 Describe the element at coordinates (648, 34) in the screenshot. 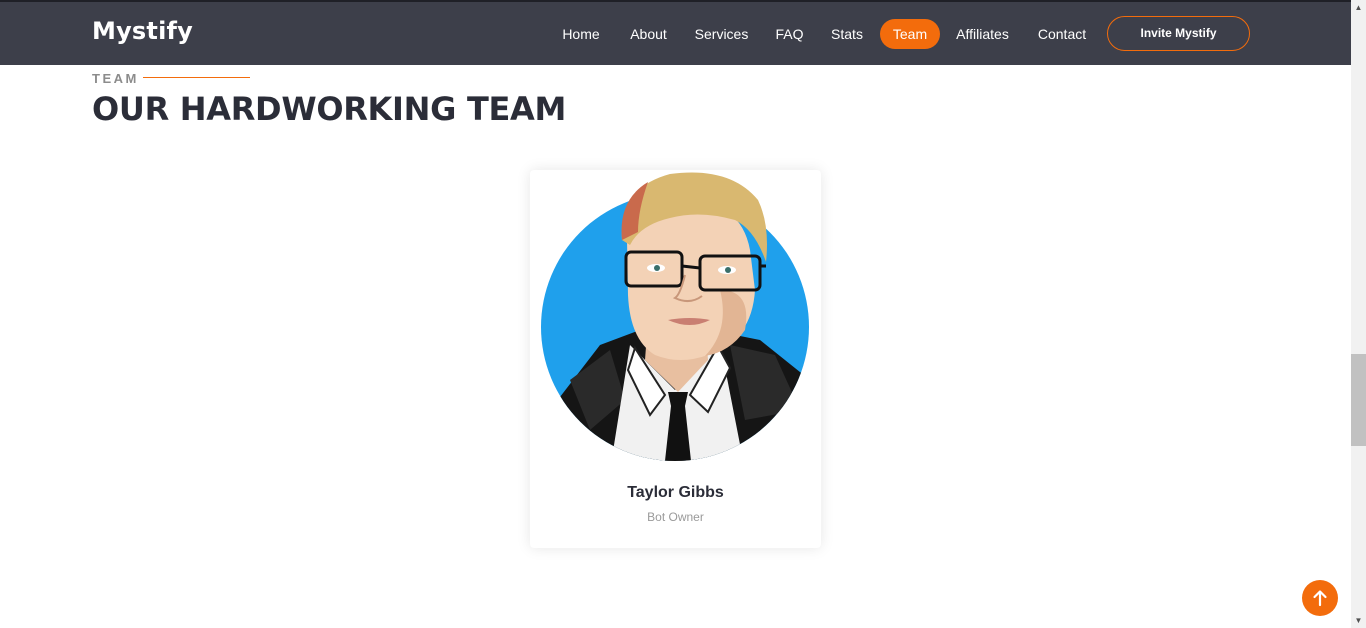

I see `nav-item-about: About` at that location.